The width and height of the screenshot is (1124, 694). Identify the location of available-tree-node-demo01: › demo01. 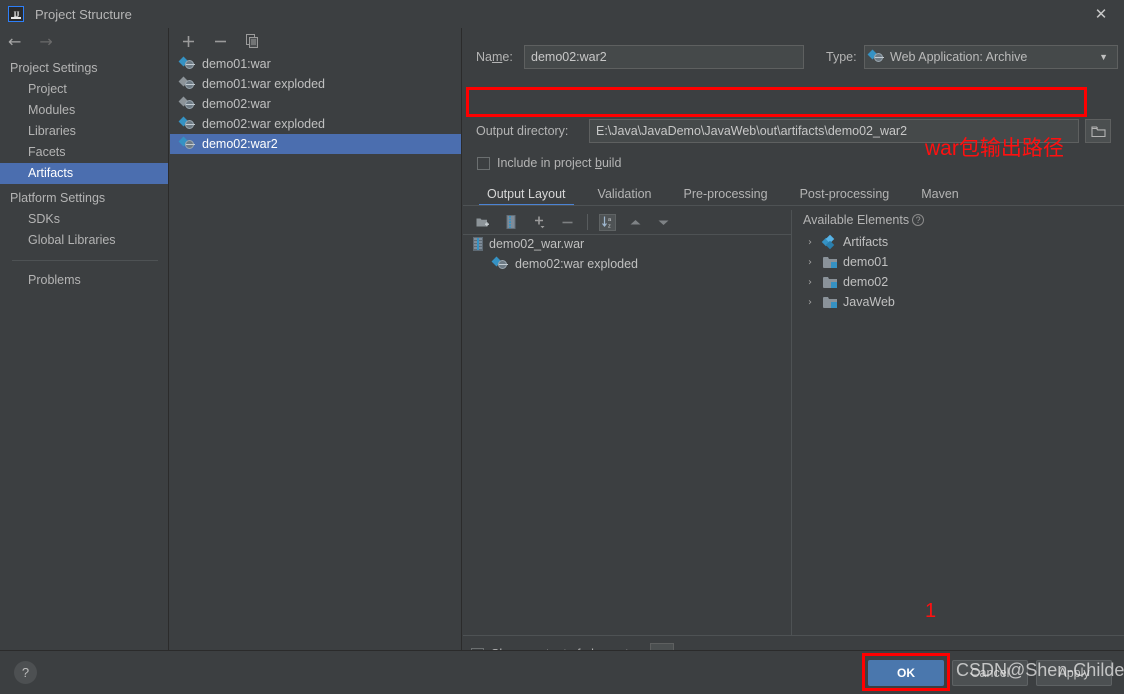
(958, 262).